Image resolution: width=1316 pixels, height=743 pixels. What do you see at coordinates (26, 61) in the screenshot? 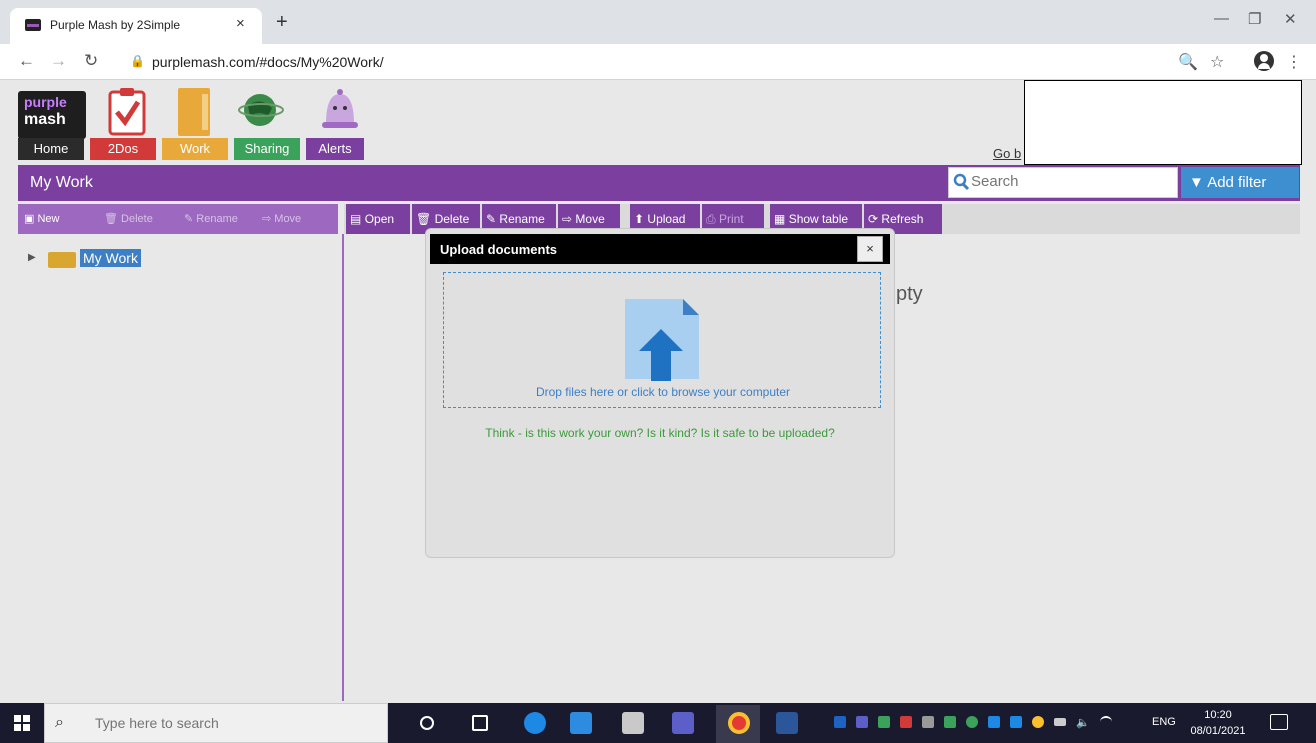
I see `back-arrow-icon: ←` at bounding box center [26, 61].